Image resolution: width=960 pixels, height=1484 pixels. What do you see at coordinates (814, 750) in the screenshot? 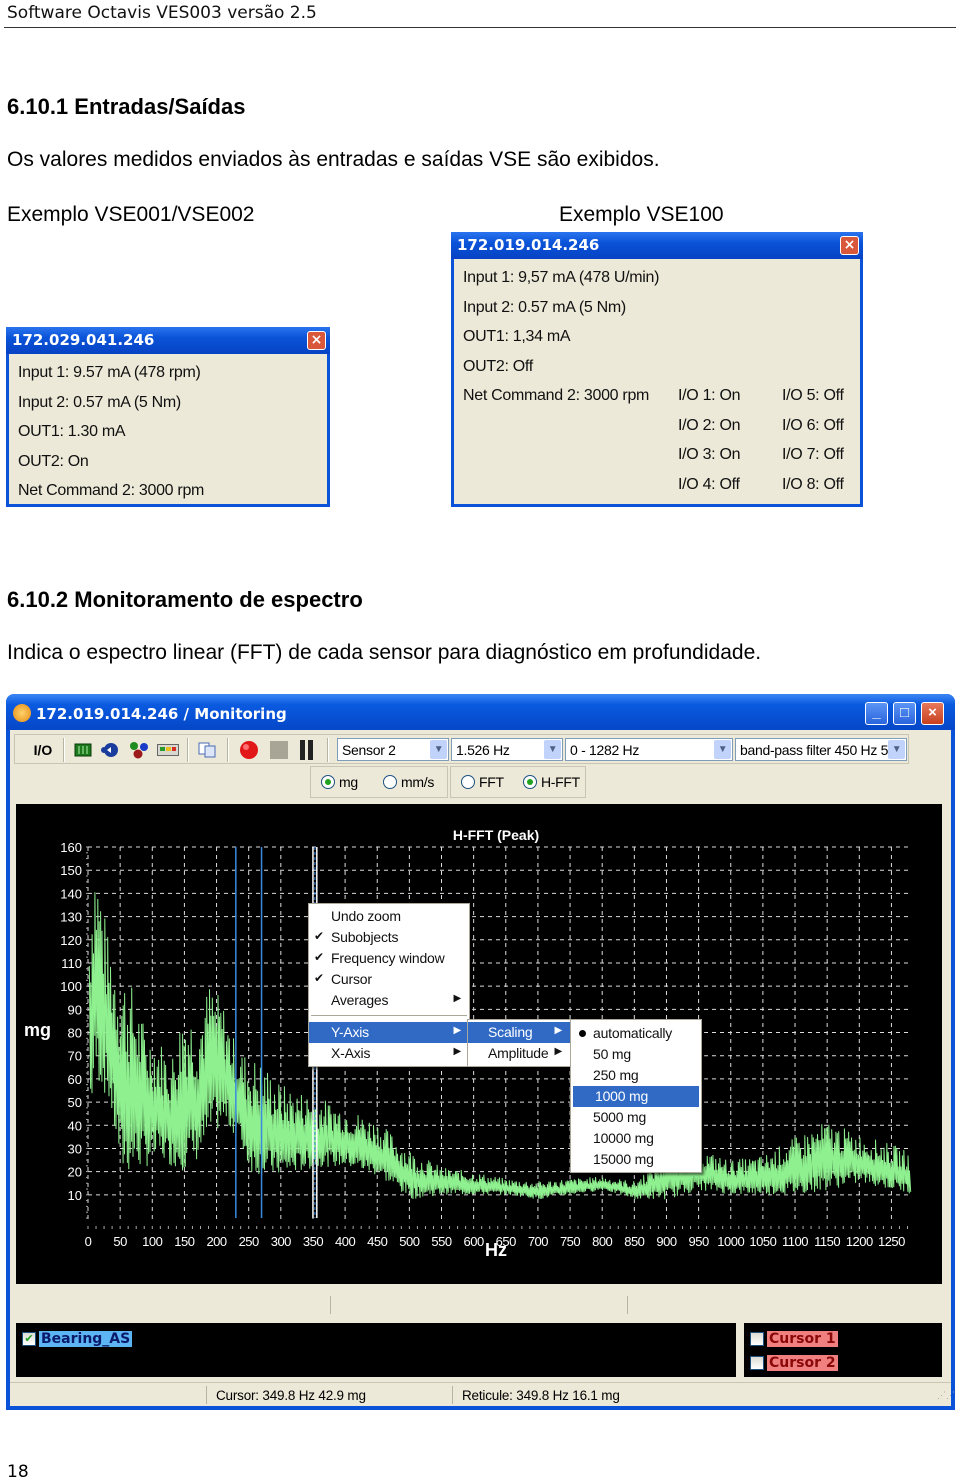
I see `filter-select-value: band-pass filter 450 Hz 5` at bounding box center [814, 750].